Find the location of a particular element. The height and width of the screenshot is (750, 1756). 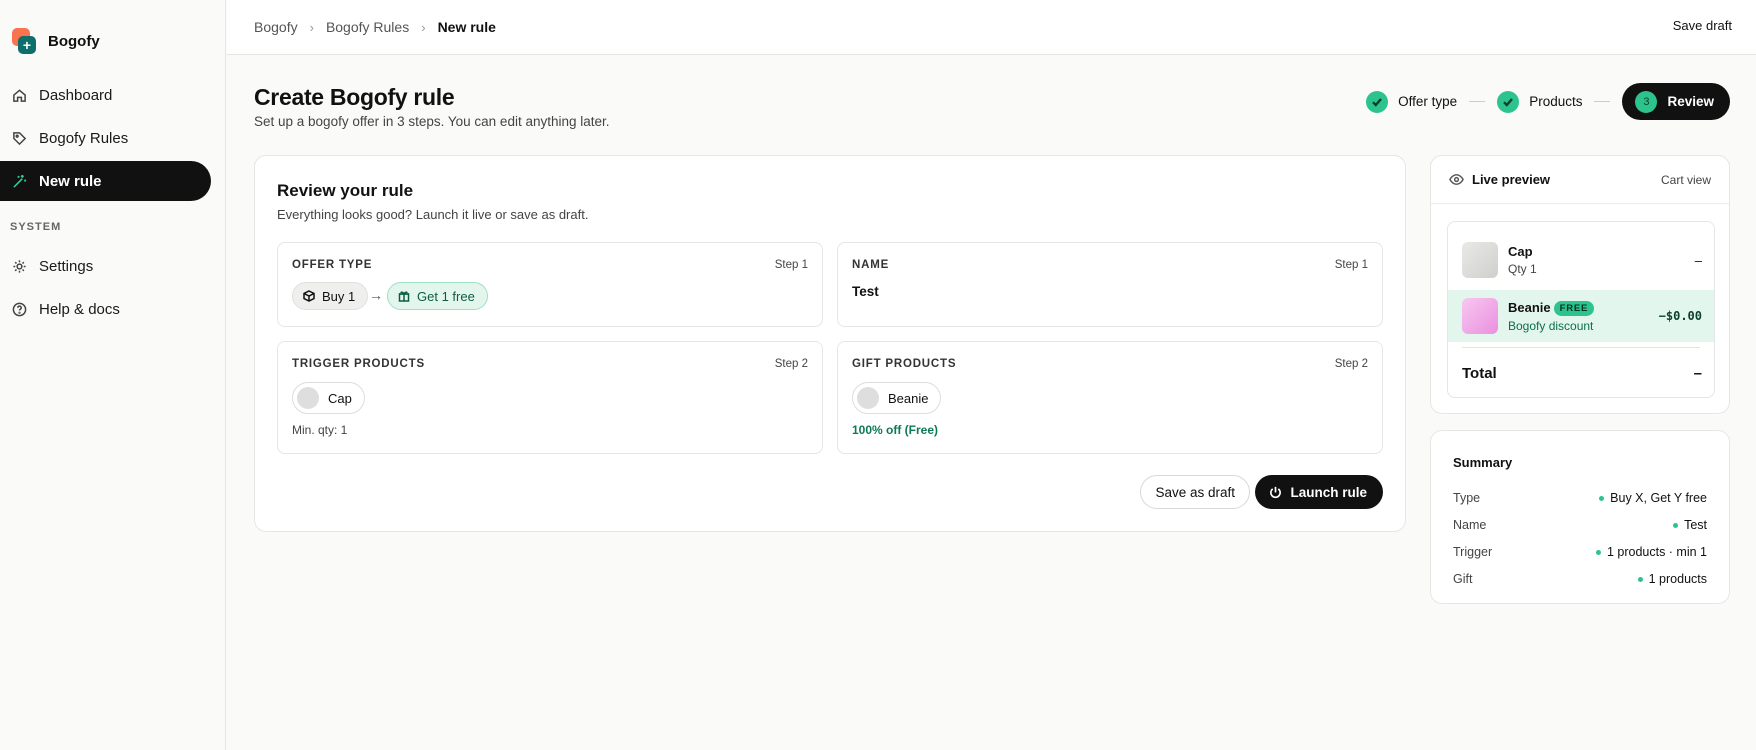

item-price: – is located at coordinates (1698, 260).